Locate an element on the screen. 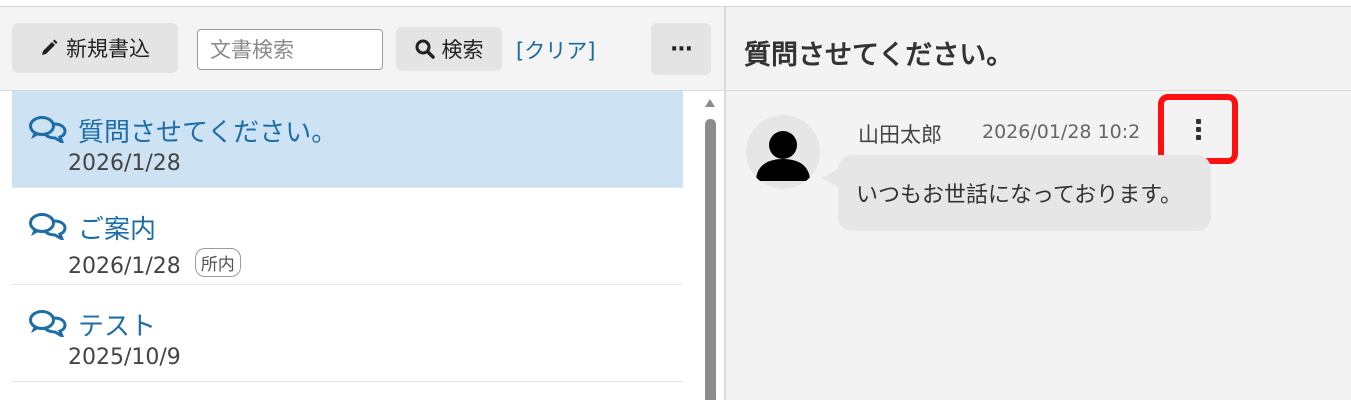 This screenshot has width=1351, height=400. magnifier-icon is located at coordinates (425, 49).